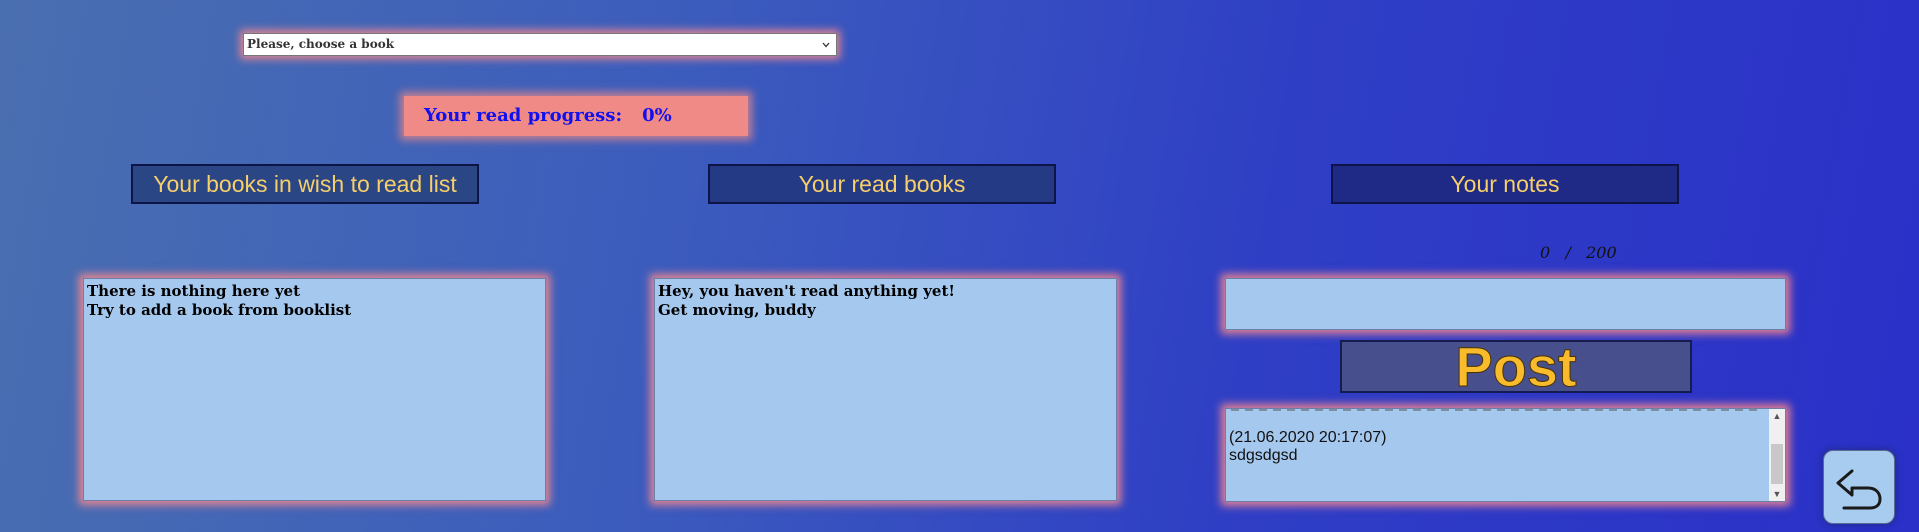 The height and width of the screenshot is (532, 1919). Describe the element at coordinates (806, 291) in the screenshot. I see `read-books-empty-message: Hey, you haven't read anything yet!` at that location.